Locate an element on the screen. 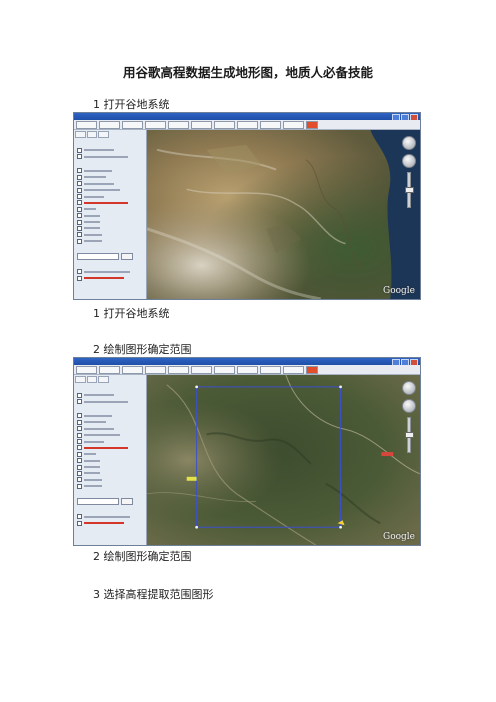 The width and height of the screenshot is (496, 702). step-1-heading: 1 打开谷地系统 is located at coordinates (131, 104).